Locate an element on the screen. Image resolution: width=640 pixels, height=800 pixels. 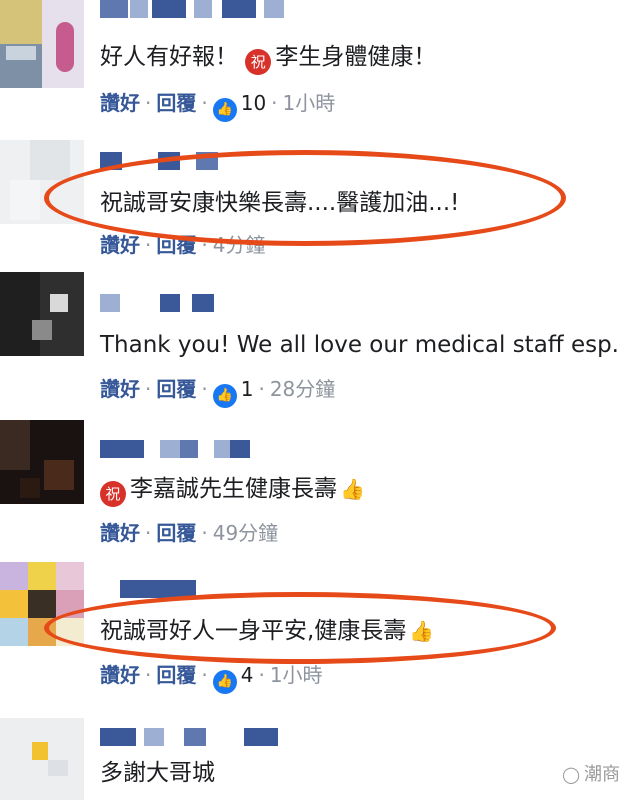
like-count: 10 is located at coordinates (253, 103).